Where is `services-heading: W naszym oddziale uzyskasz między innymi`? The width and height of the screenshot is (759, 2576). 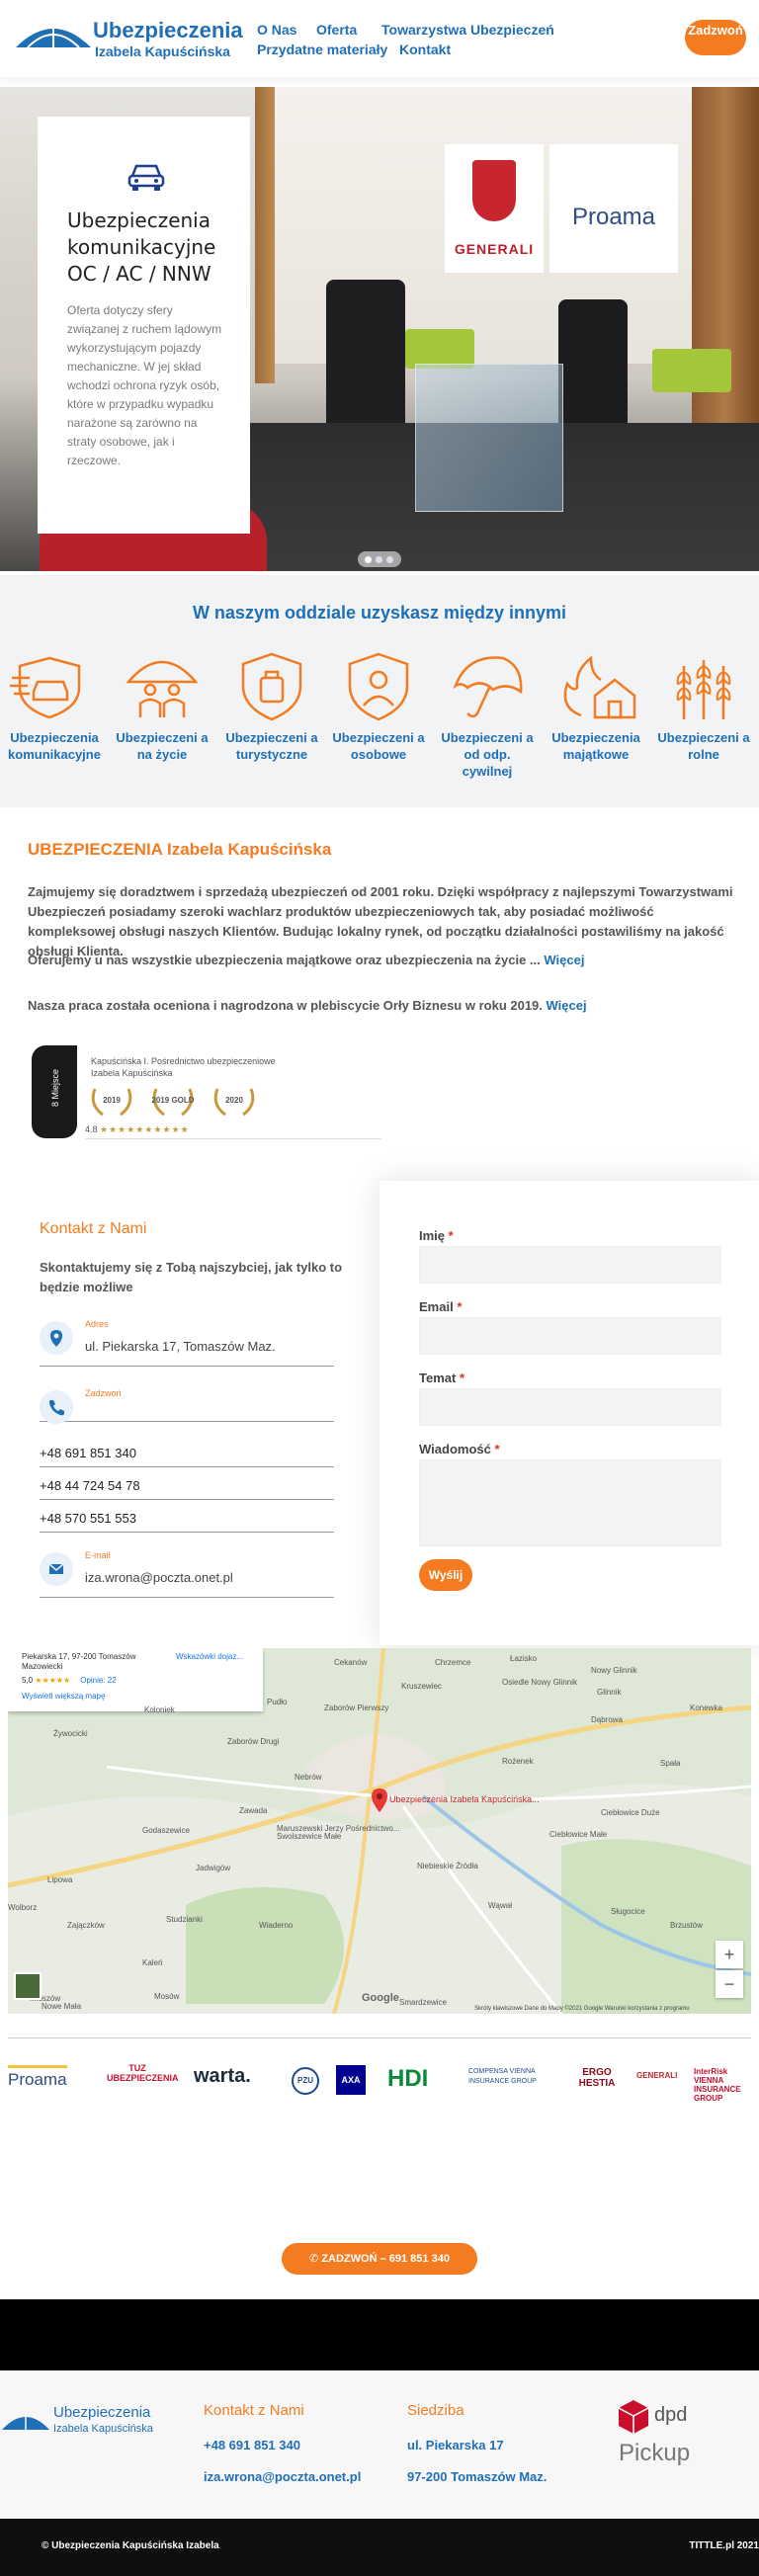 services-heading: W naszym oddziale uzyskasz między innymi is located at coordinates (379, 613).